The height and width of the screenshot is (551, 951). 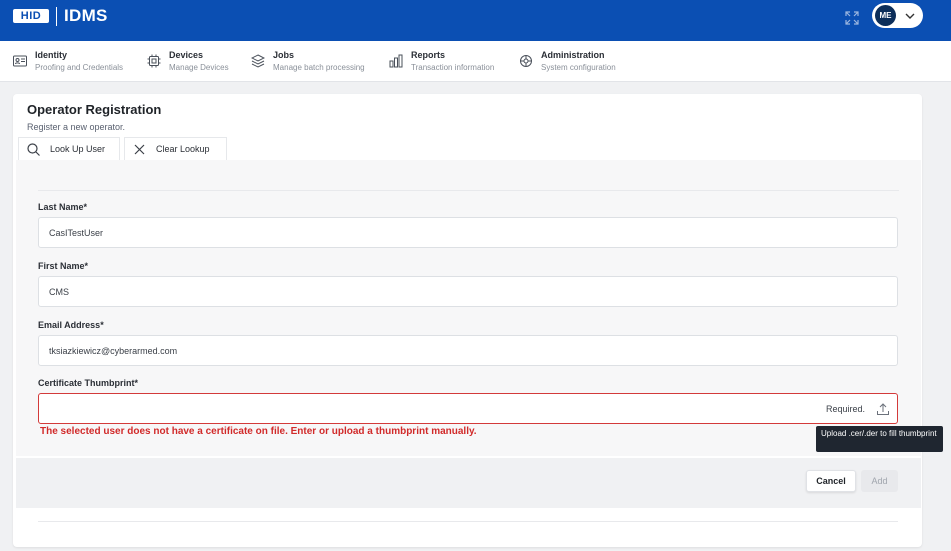 What do you see at coordinates (31, 16) in the screenshot?
I see `hid-logo: HID` at bounding box center [31, 16].